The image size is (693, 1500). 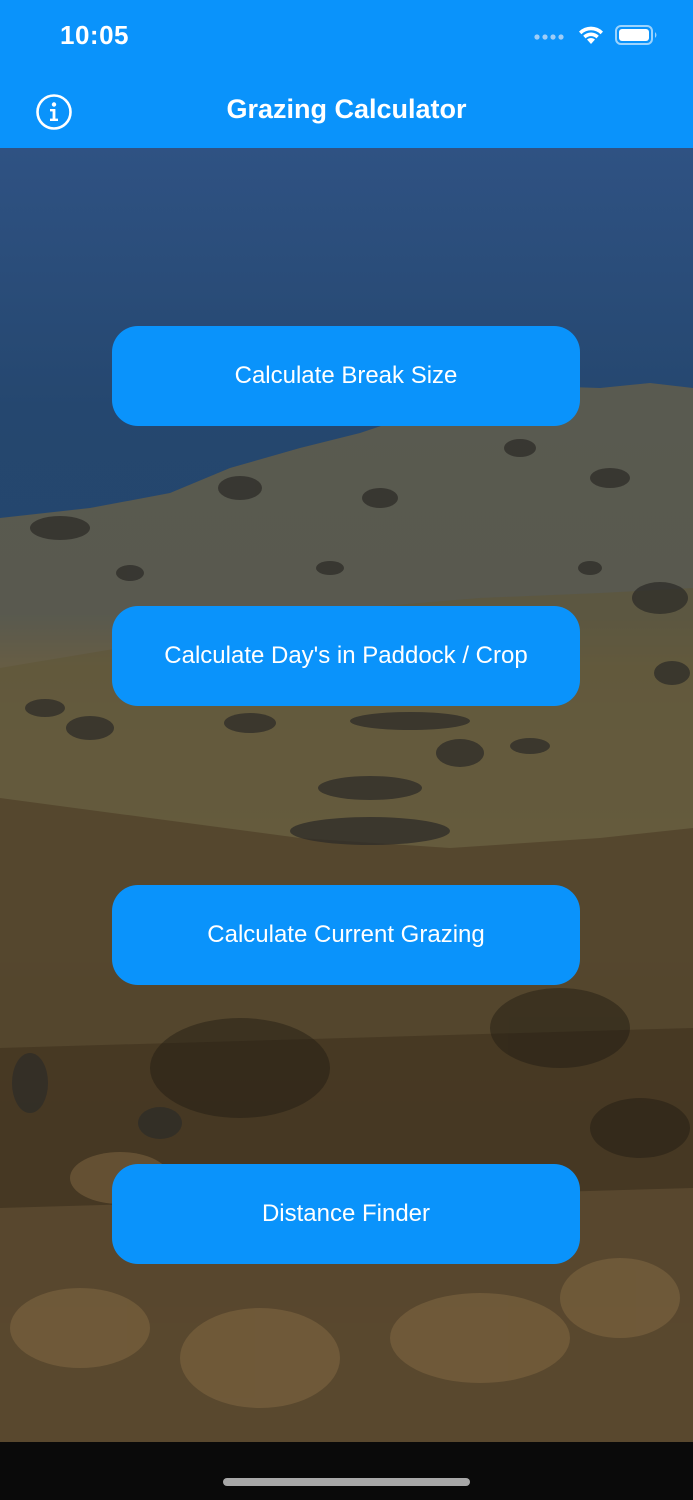 I want to click on calculate-current-grazing-button: Calculate Current Grazing, so click(x=346, y=935).